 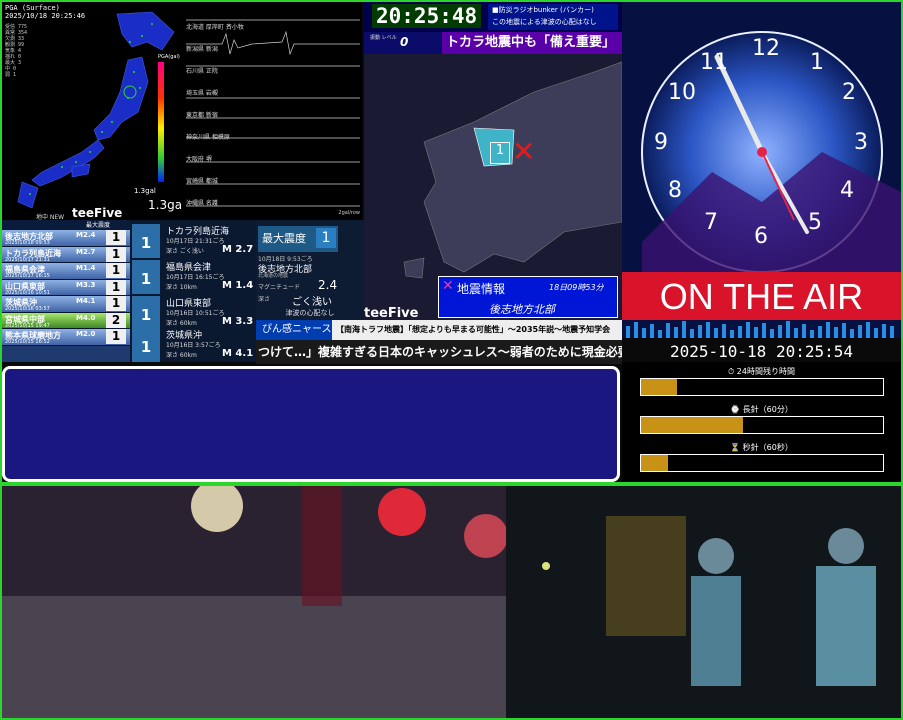 What do you see at coordinates (238, 321) in the screenshot?
I see `card-mag: M 3.3` at bounding box center [238, 321].